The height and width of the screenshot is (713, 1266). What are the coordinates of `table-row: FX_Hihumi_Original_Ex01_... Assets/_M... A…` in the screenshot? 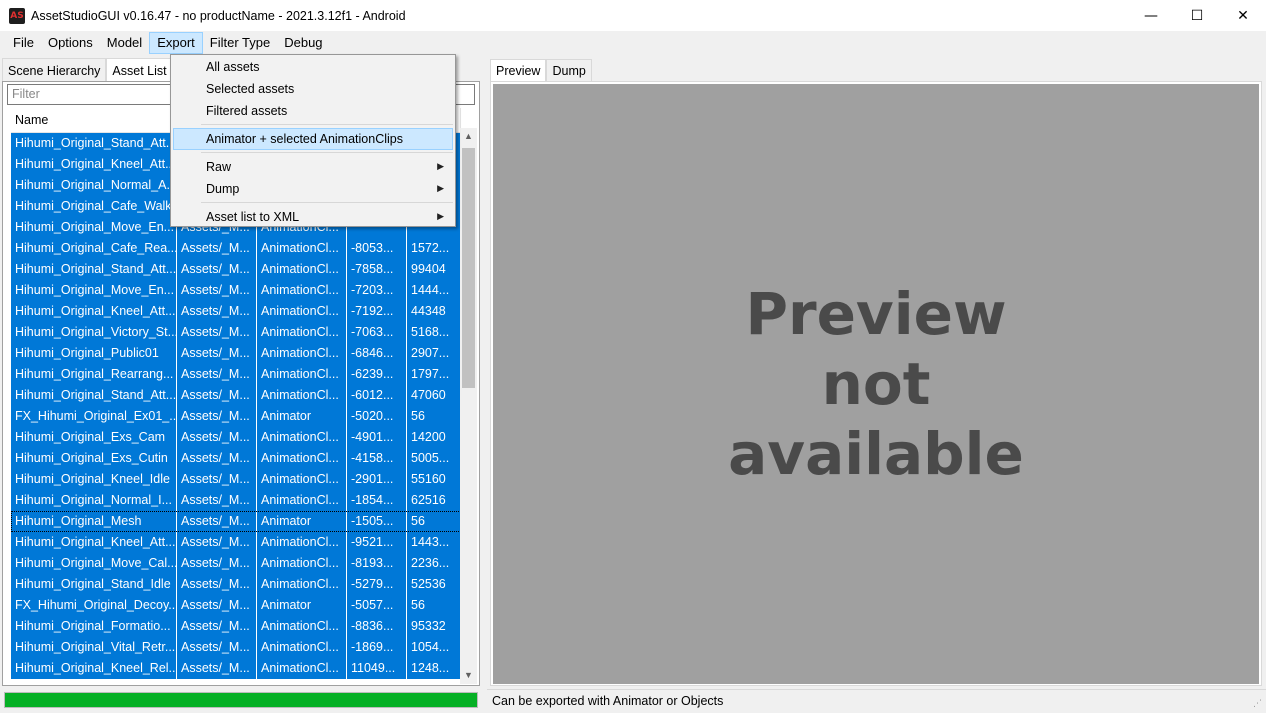 It's located at (236, 416).